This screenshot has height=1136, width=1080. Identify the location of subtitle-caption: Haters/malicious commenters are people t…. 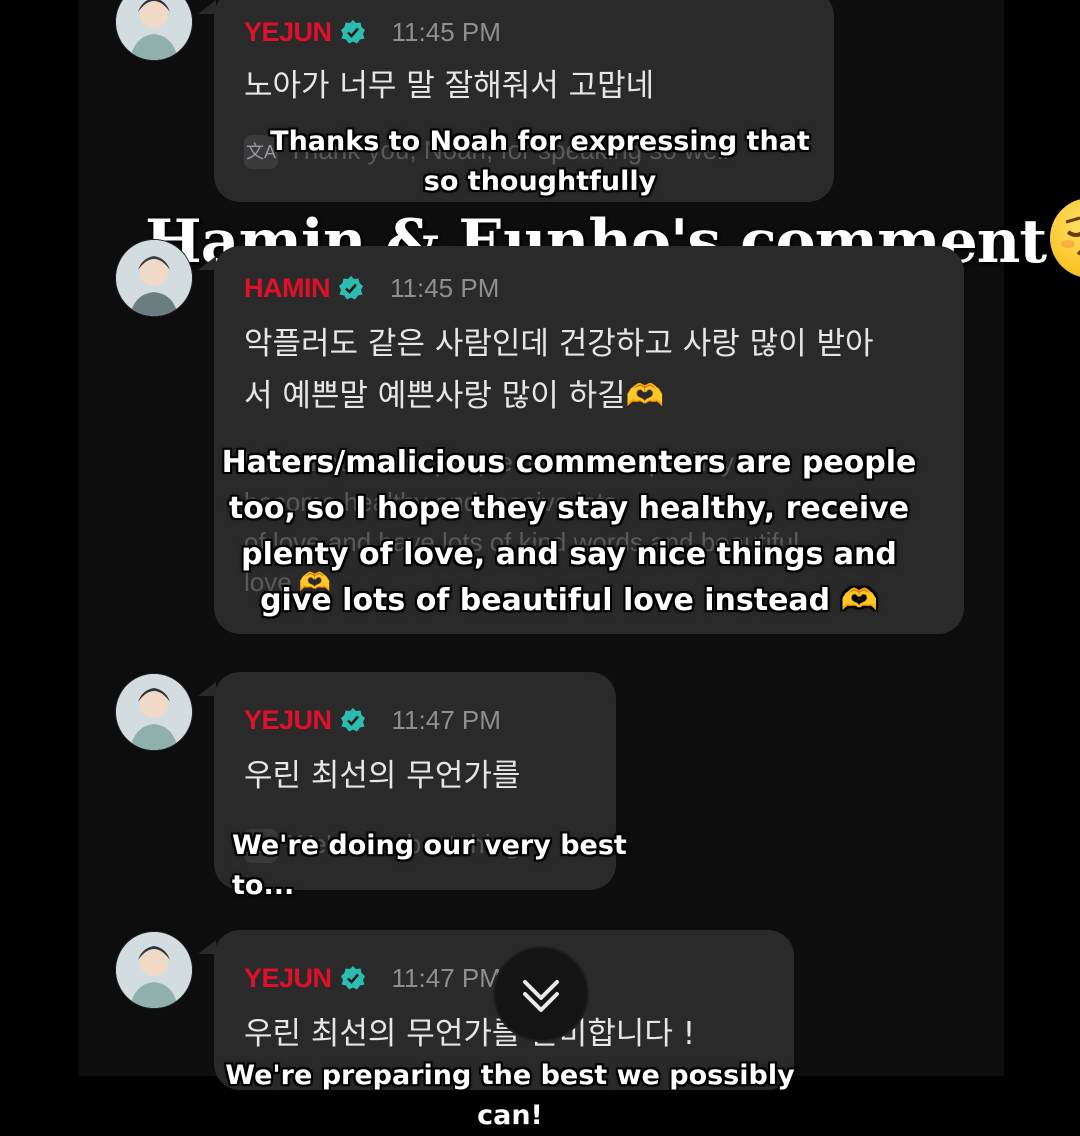
(569, 532).